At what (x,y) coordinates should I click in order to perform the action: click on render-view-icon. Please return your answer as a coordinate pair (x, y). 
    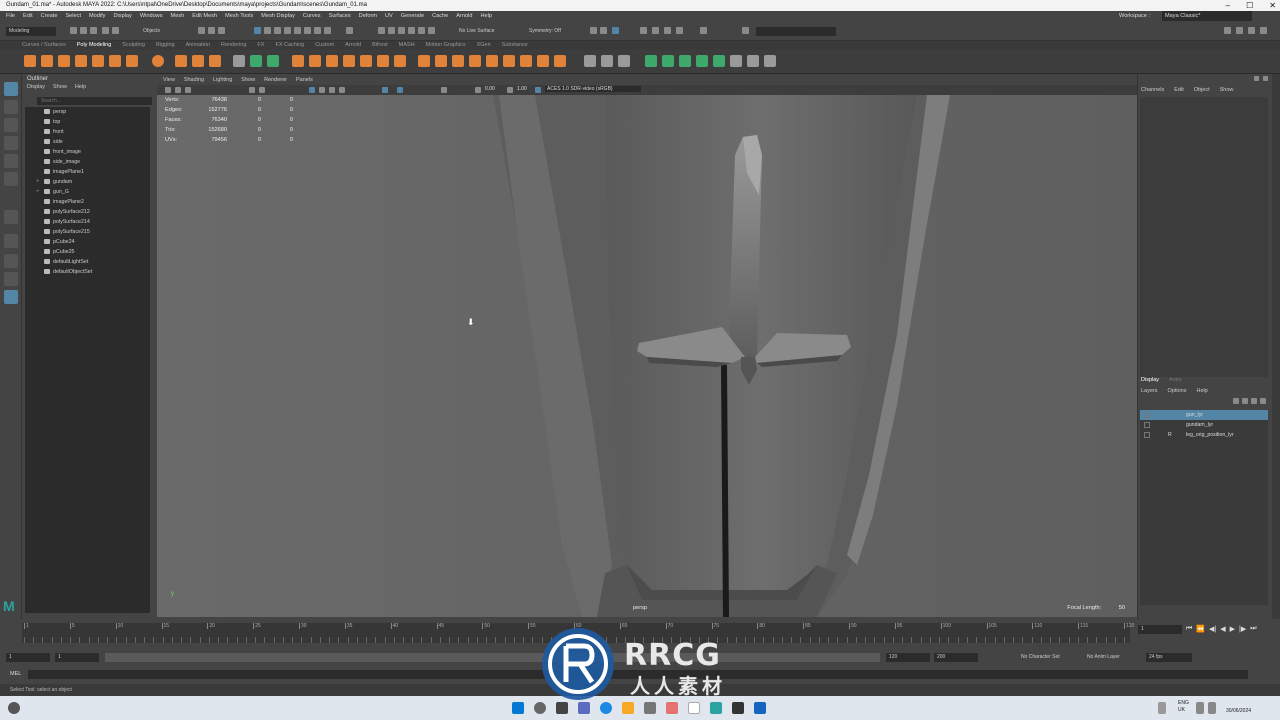
    Looking at the image, I should click on (615, 30).